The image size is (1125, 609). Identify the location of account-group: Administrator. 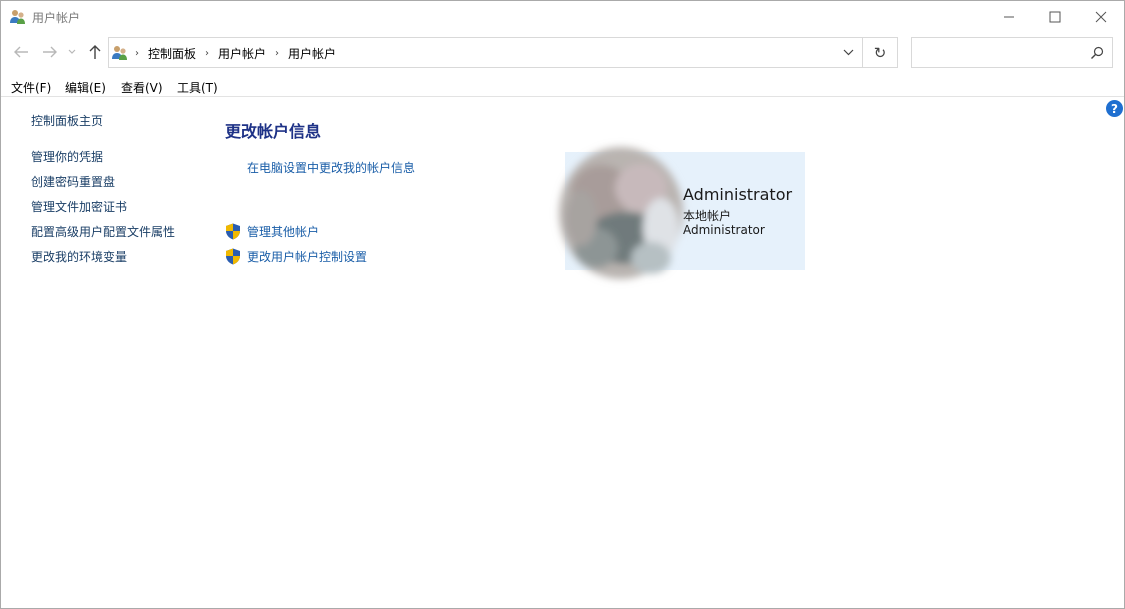
(724, 230).